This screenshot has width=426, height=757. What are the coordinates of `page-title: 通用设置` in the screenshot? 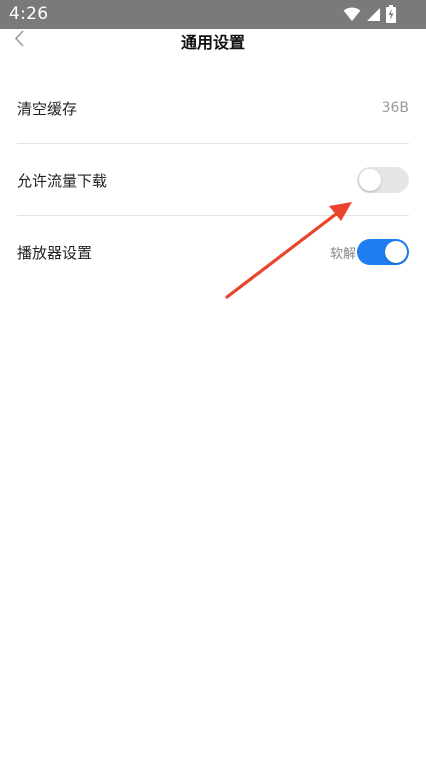 It's located at (212, 42).